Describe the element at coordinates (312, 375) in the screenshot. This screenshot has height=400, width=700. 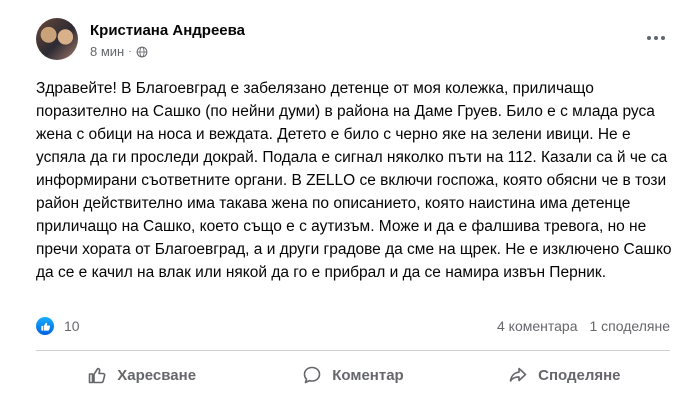
I see `comment-icon` at that location.